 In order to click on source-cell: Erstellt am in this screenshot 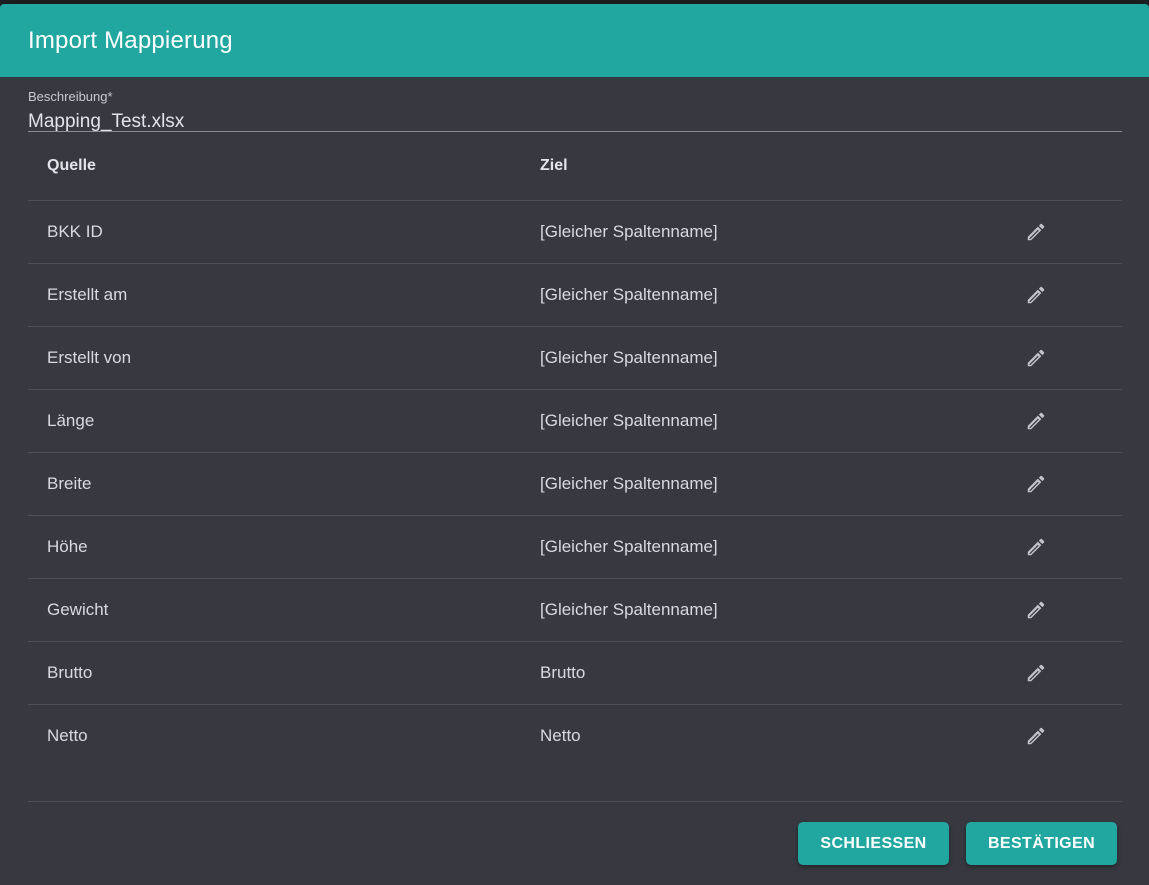, I will do `click(274, 295)`.